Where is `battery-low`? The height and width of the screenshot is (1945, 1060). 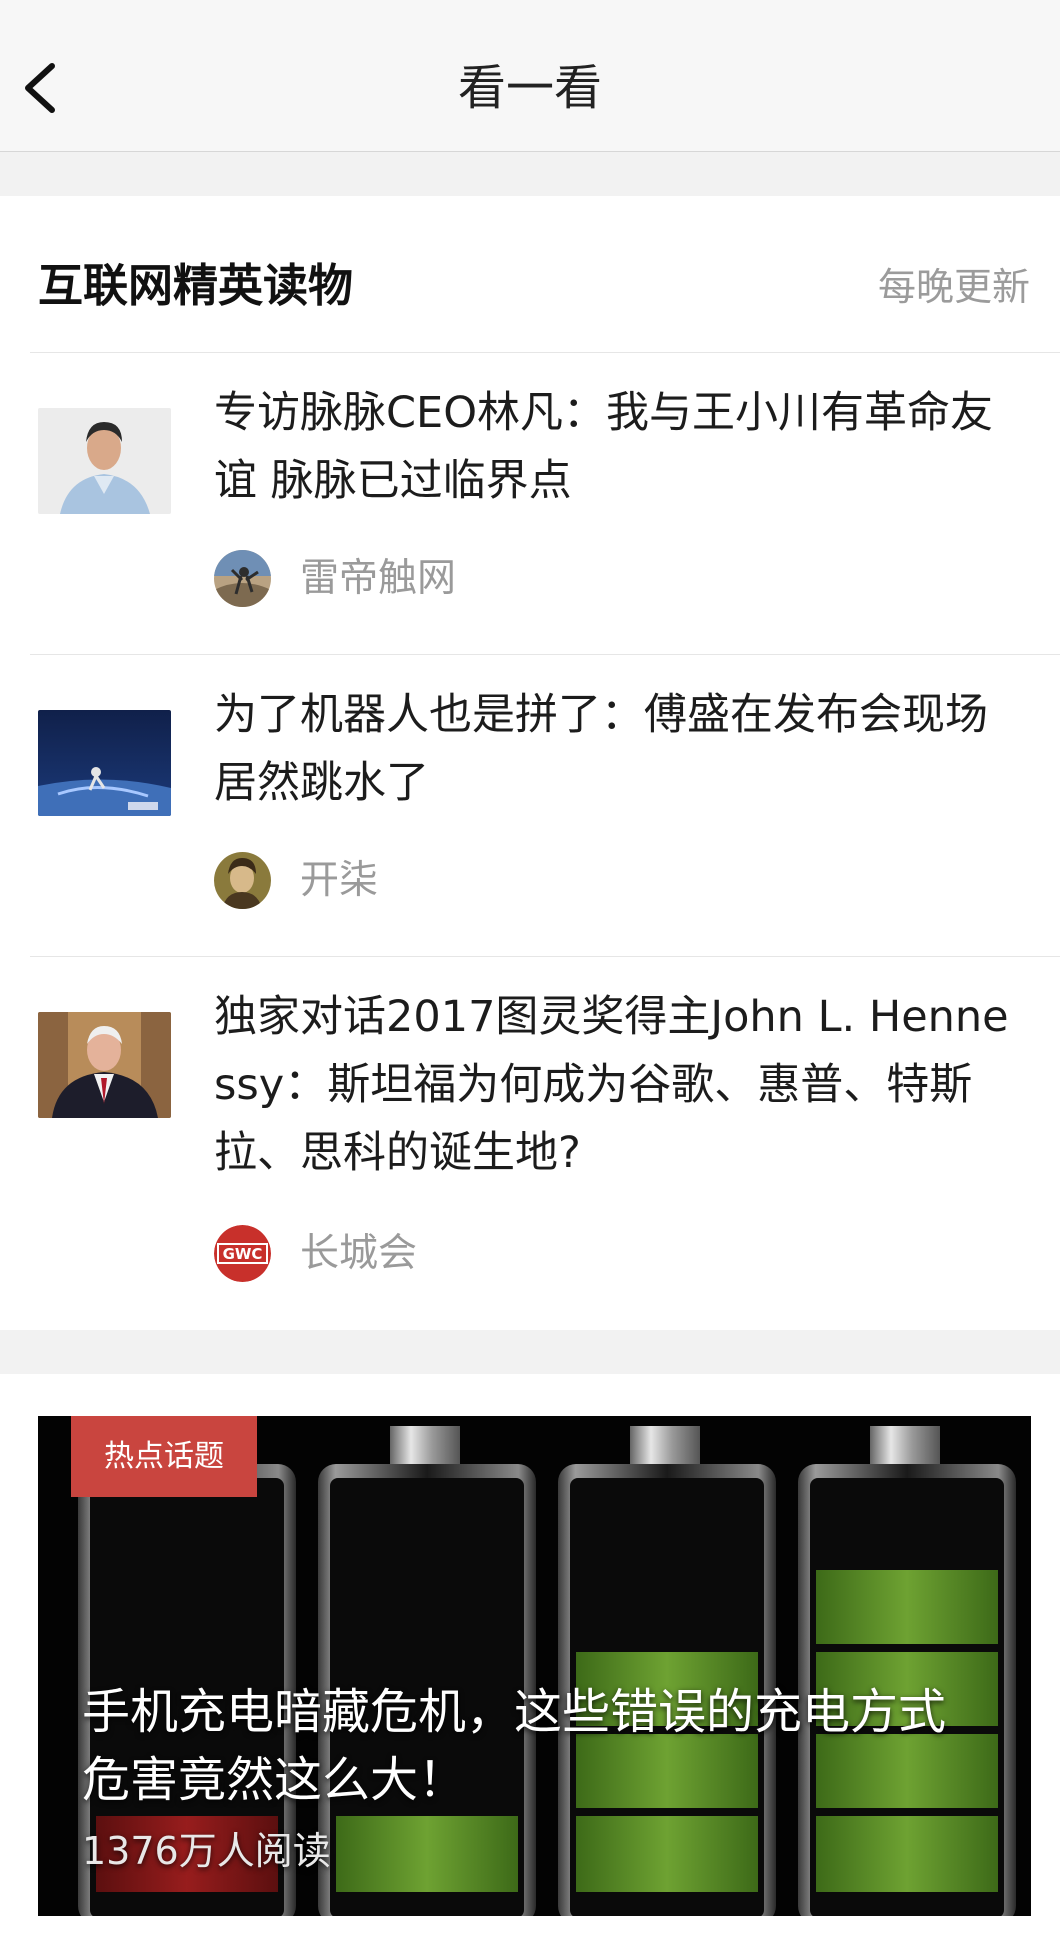
battery-low is located at coordinates (427, 1671).